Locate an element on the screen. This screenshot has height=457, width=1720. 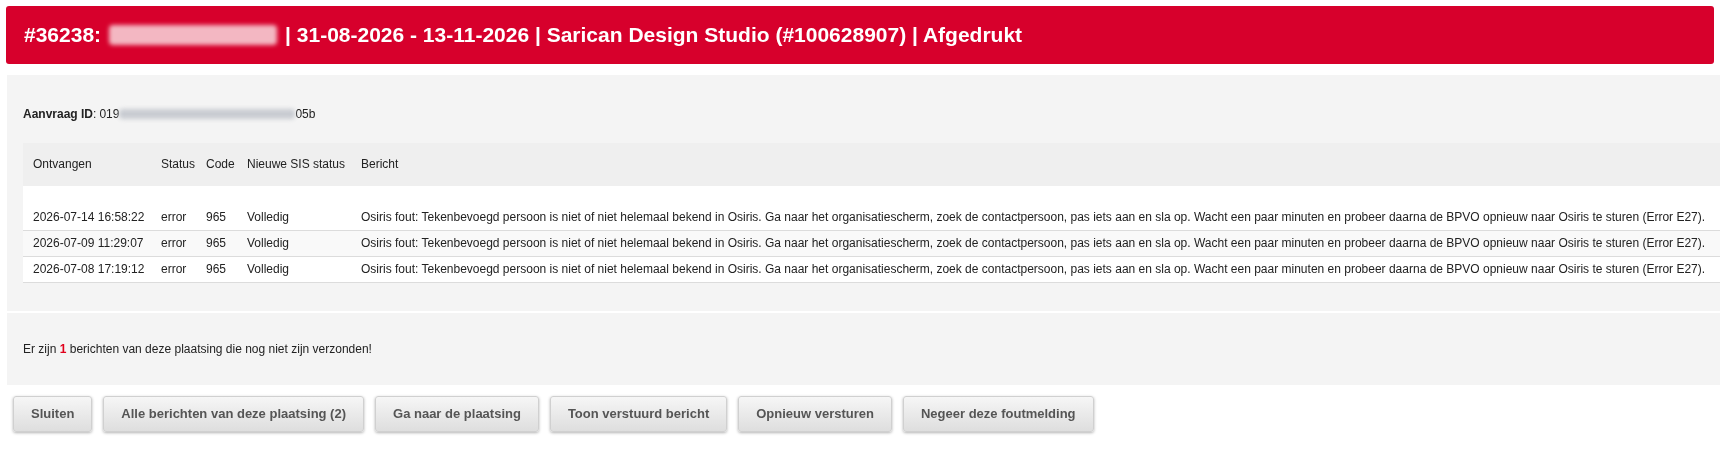
column-header: Ontvangen is located at coordinates (63, 165).